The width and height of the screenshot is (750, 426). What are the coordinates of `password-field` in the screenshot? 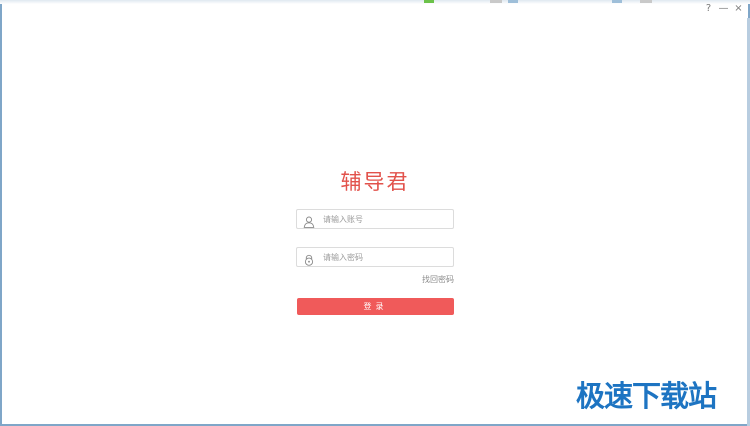 It's located at (375, 257).